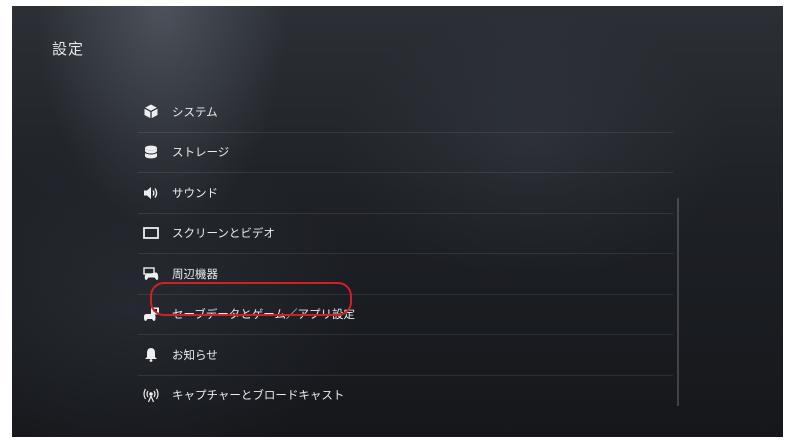  I want to click on menu-item-notifications: お知らせ, so click(405, 355).